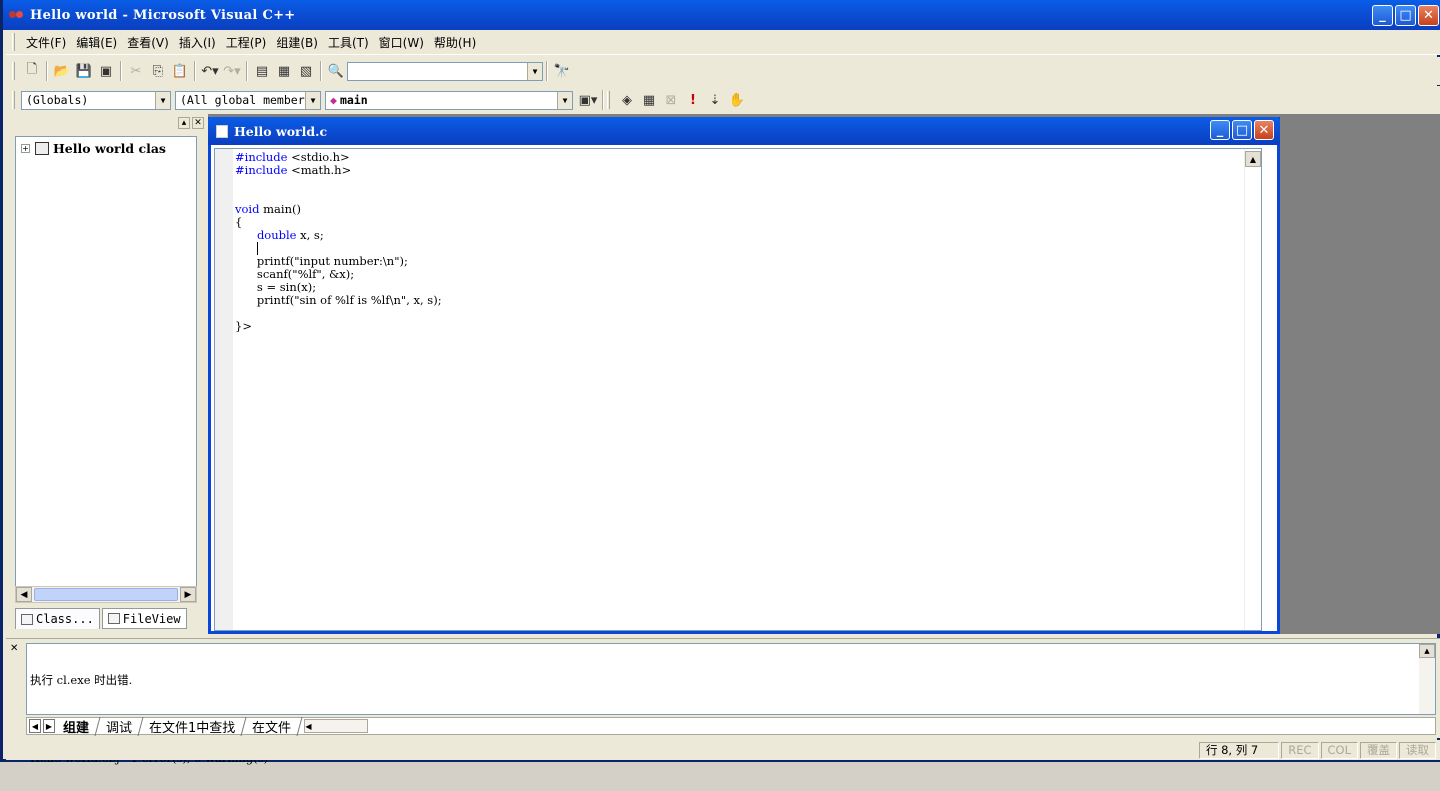 Image resolution: width=1440 pixels, height=791 pixels. I want to click on tree-hscrollbar: ◀ ▶, so click(106, 594).